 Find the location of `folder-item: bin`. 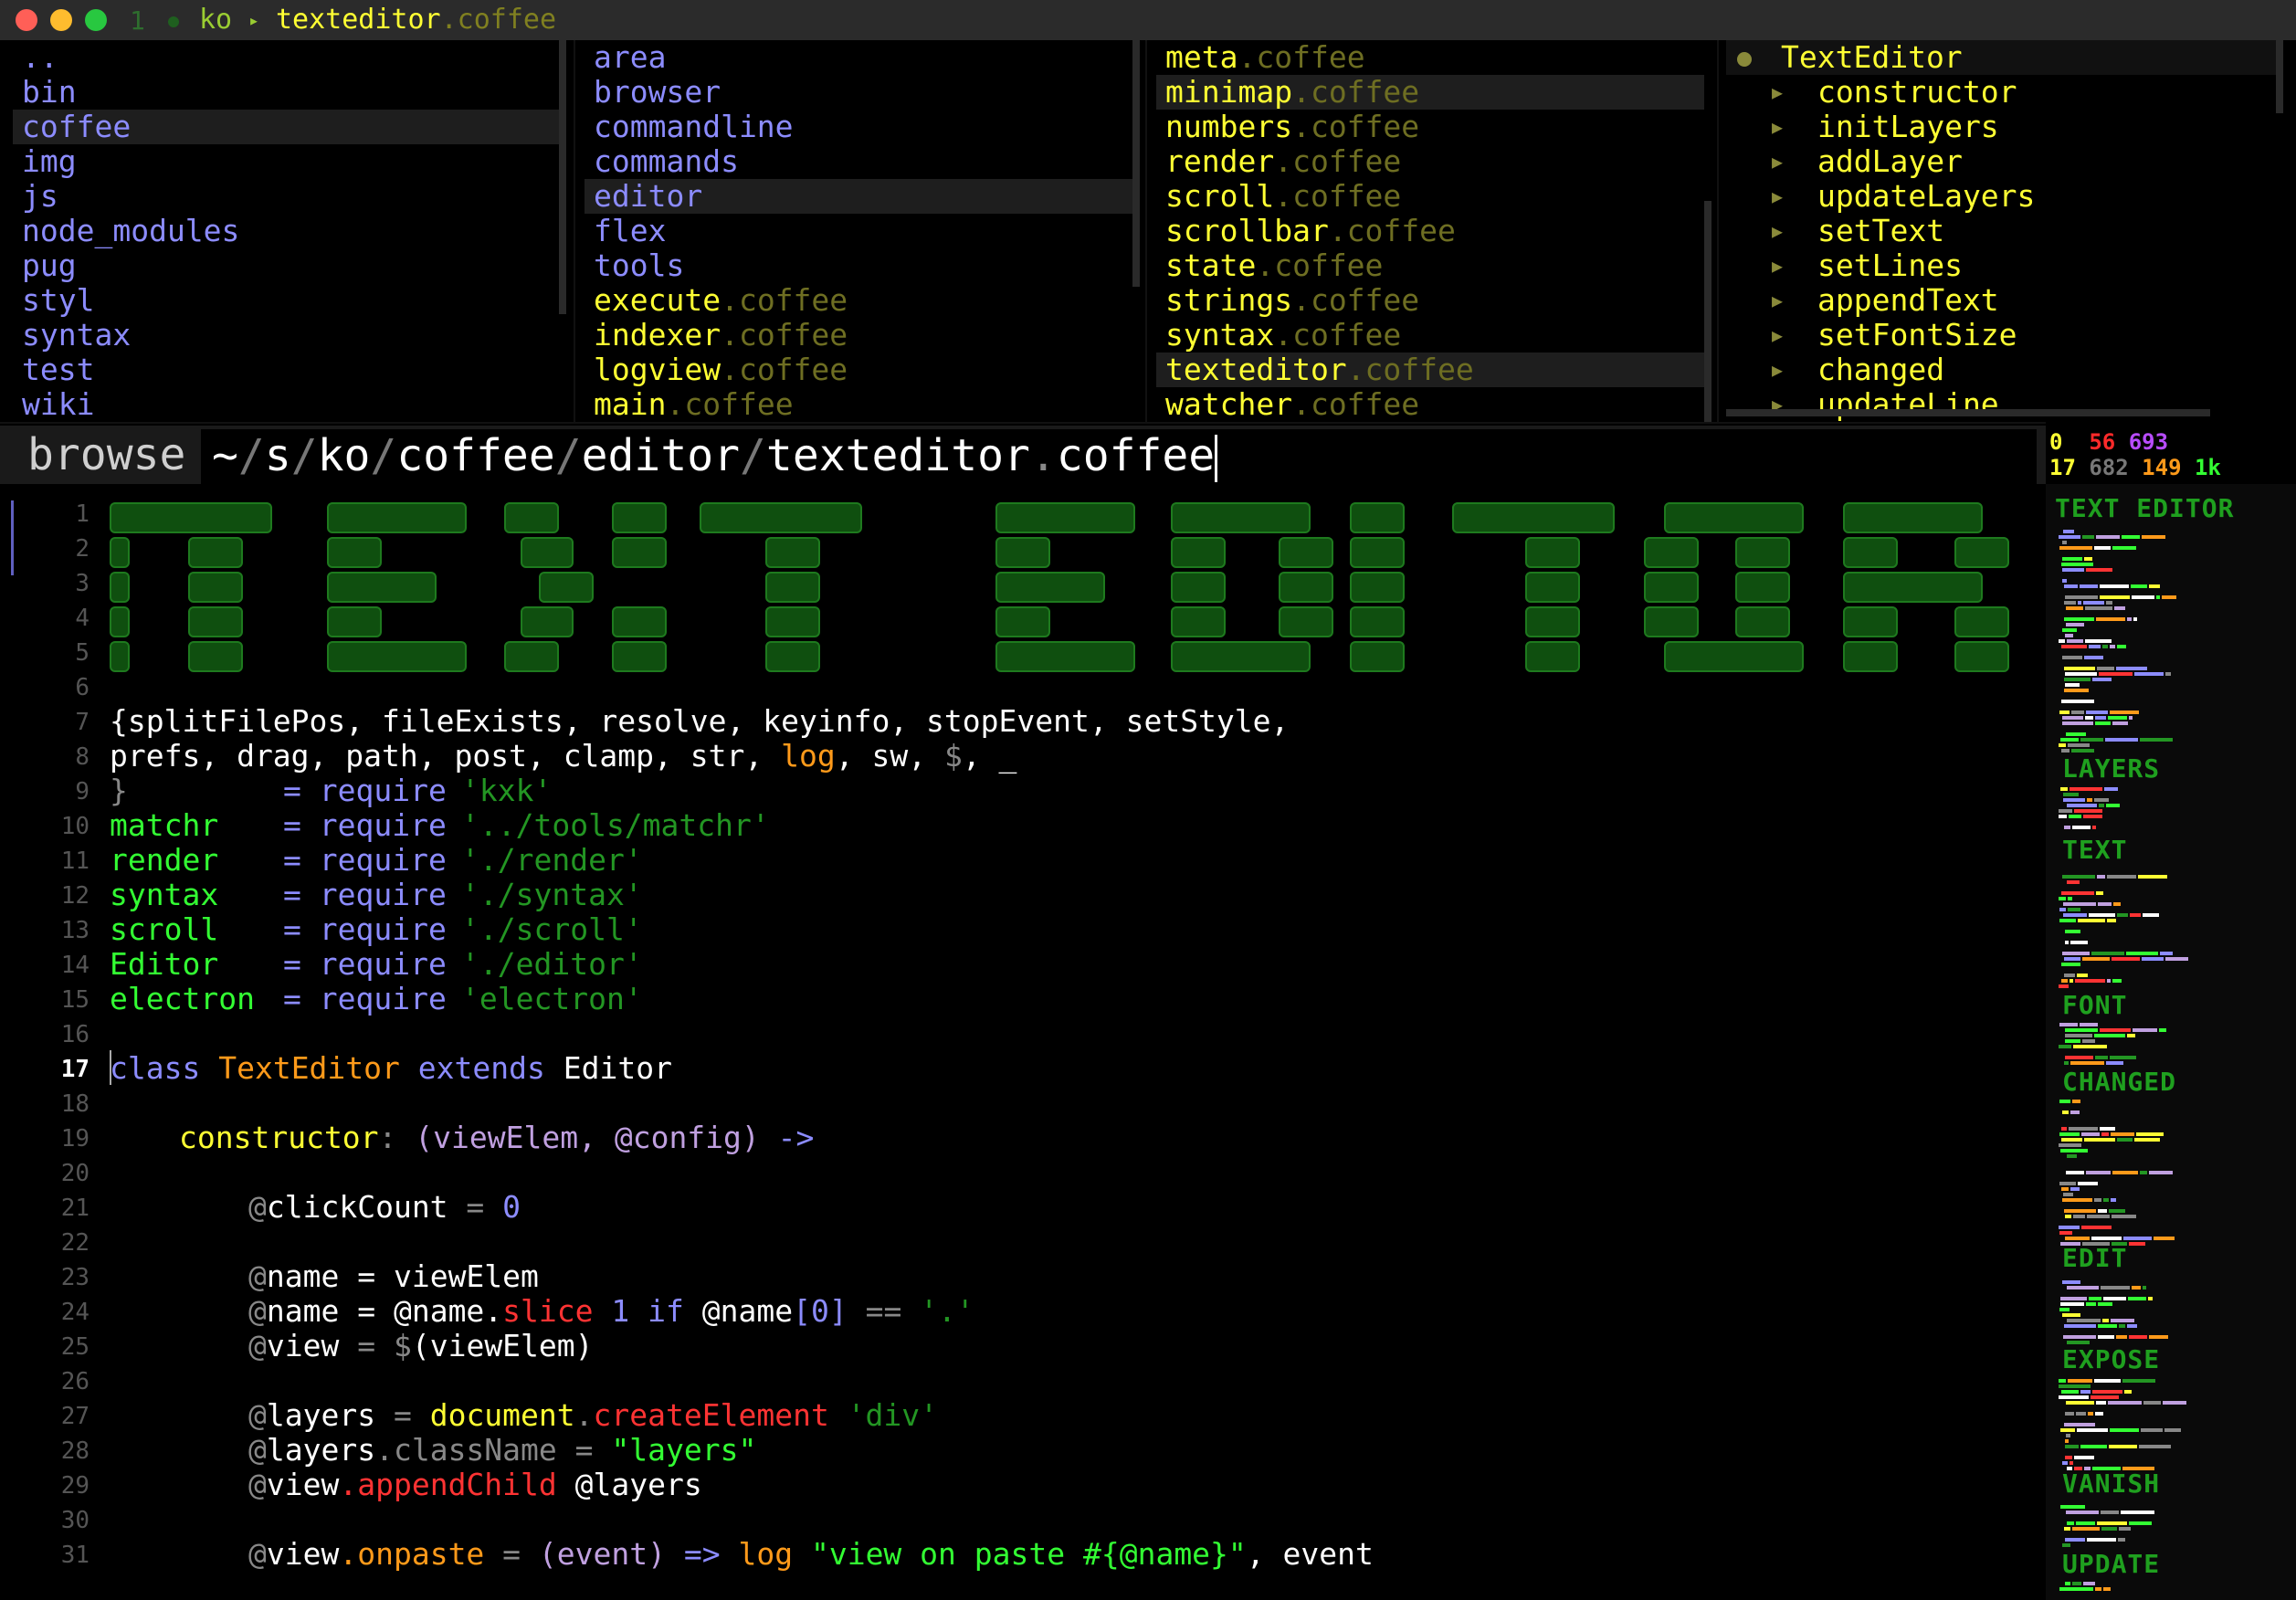

folder-item: bin is located at coordinates (287, 92).